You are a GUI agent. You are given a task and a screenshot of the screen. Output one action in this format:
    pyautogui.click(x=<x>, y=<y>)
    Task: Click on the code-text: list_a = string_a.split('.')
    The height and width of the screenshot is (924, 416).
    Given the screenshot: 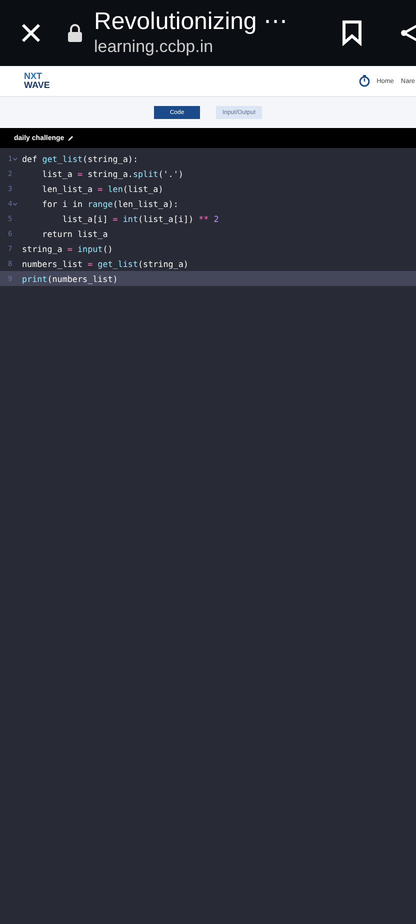 What is the action you would take?
    pyautogui.click(x=112, y=173)
    